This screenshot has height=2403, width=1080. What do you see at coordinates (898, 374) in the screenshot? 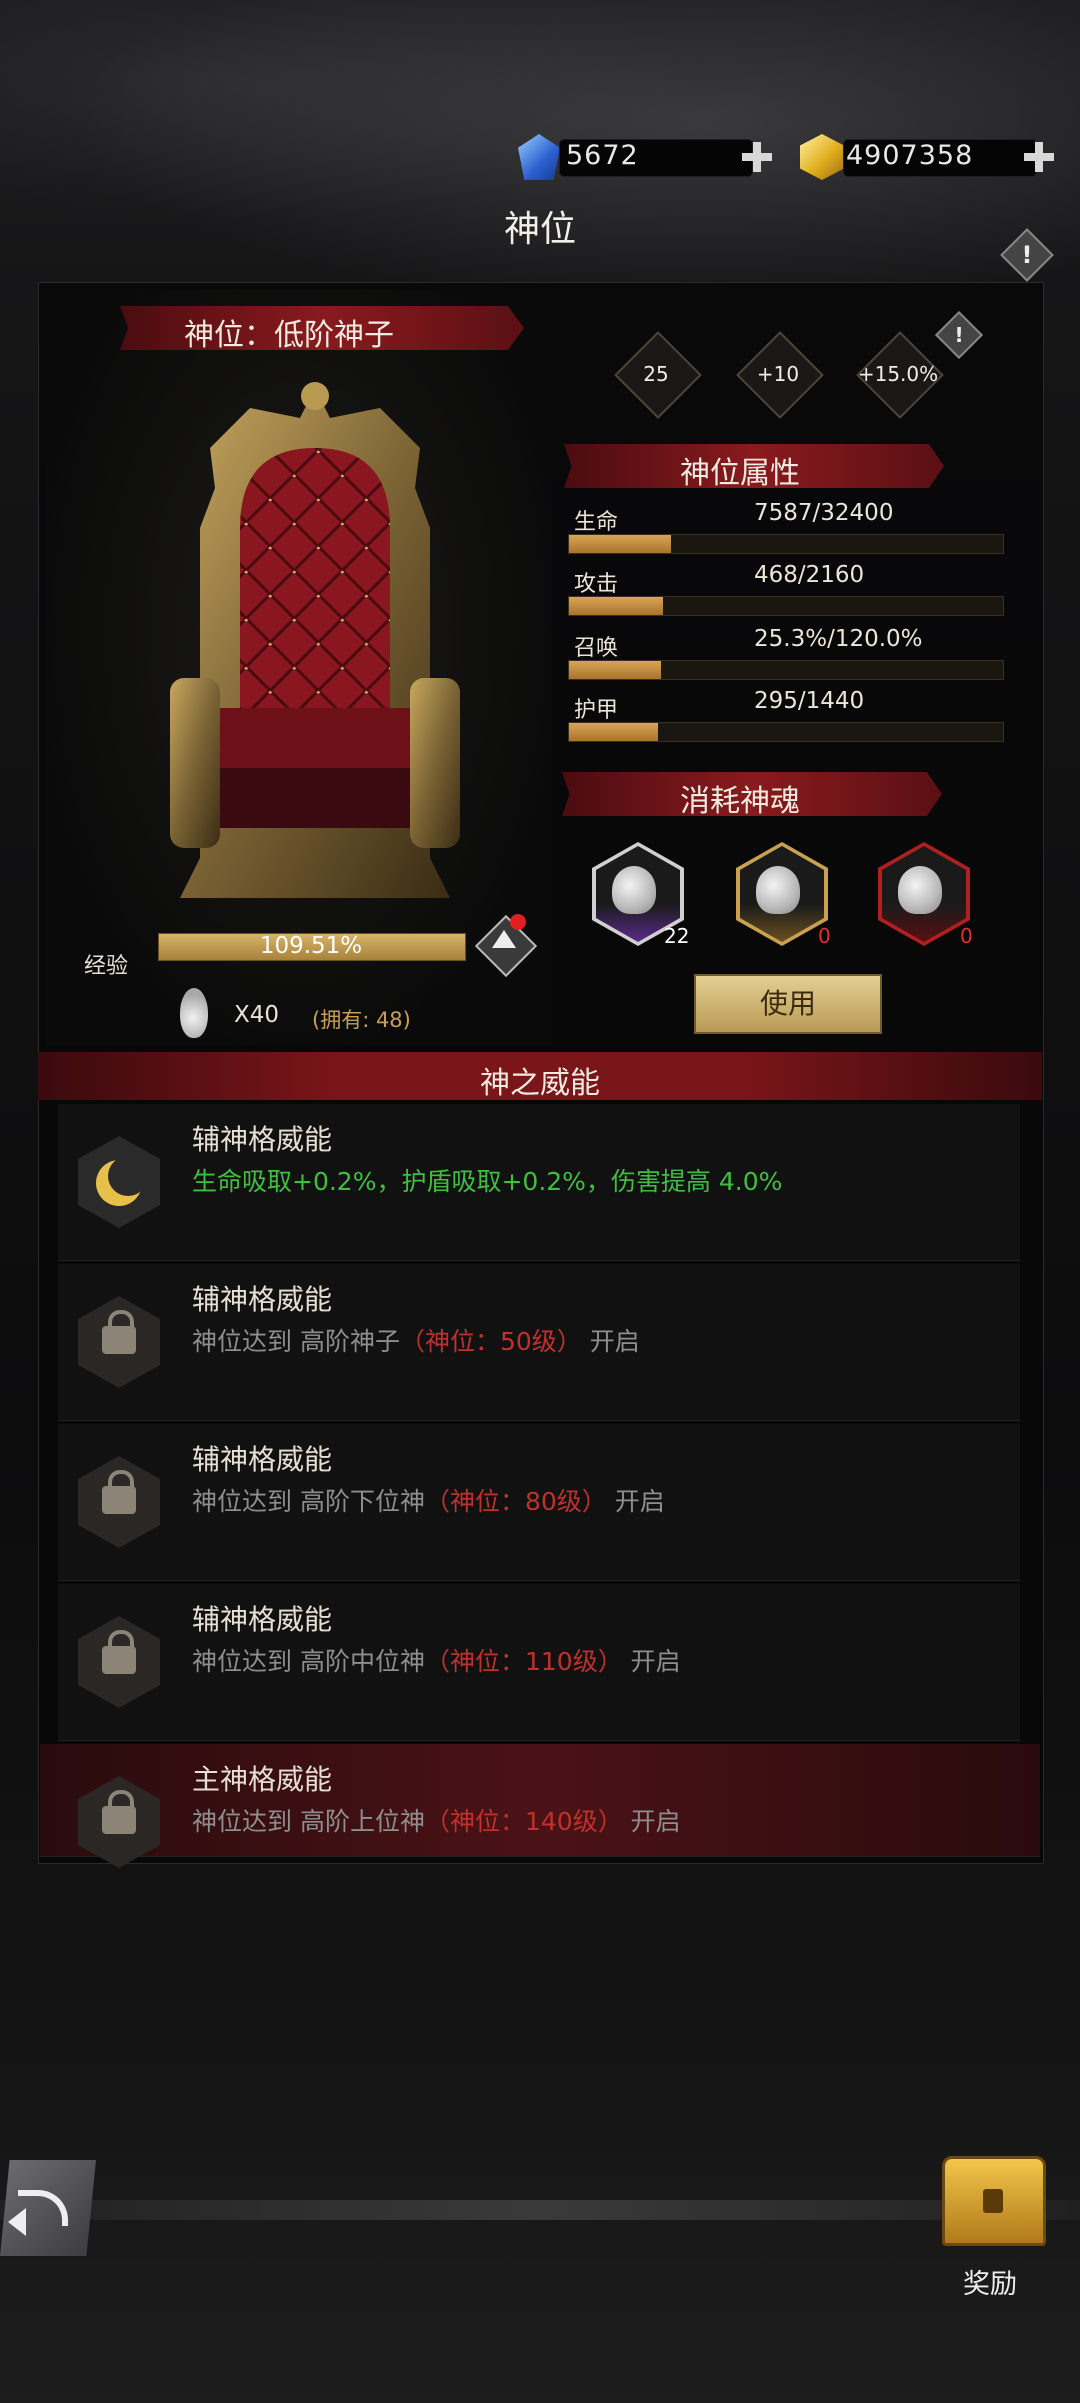
I see `percent-value: +15.0%` at bounding box center [898, 374].